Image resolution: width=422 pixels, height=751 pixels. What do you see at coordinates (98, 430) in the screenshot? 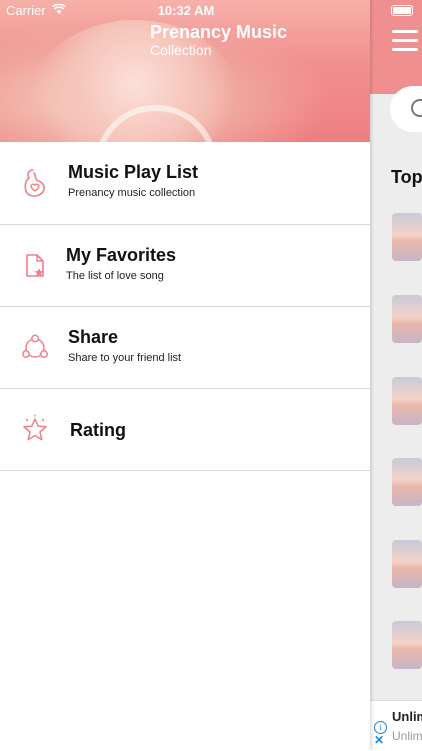
I see `menu-item-title: Rating` at bounding box center [98, 430].